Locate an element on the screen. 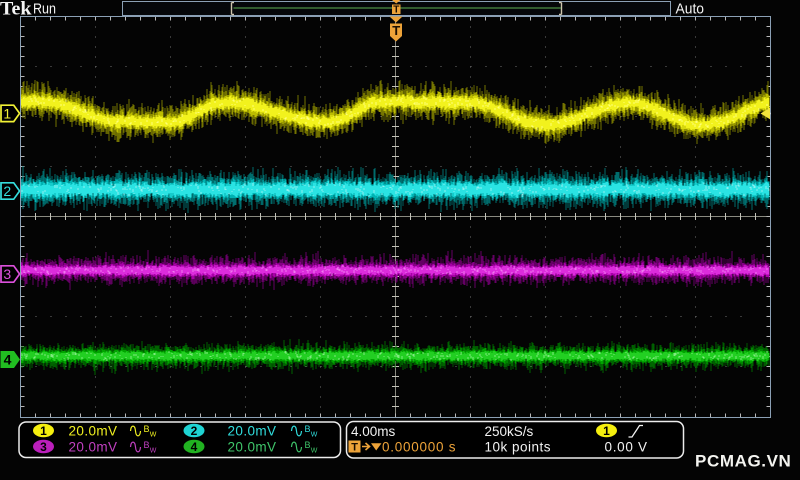  svg-text: Run is located at coordinates (44, 9).